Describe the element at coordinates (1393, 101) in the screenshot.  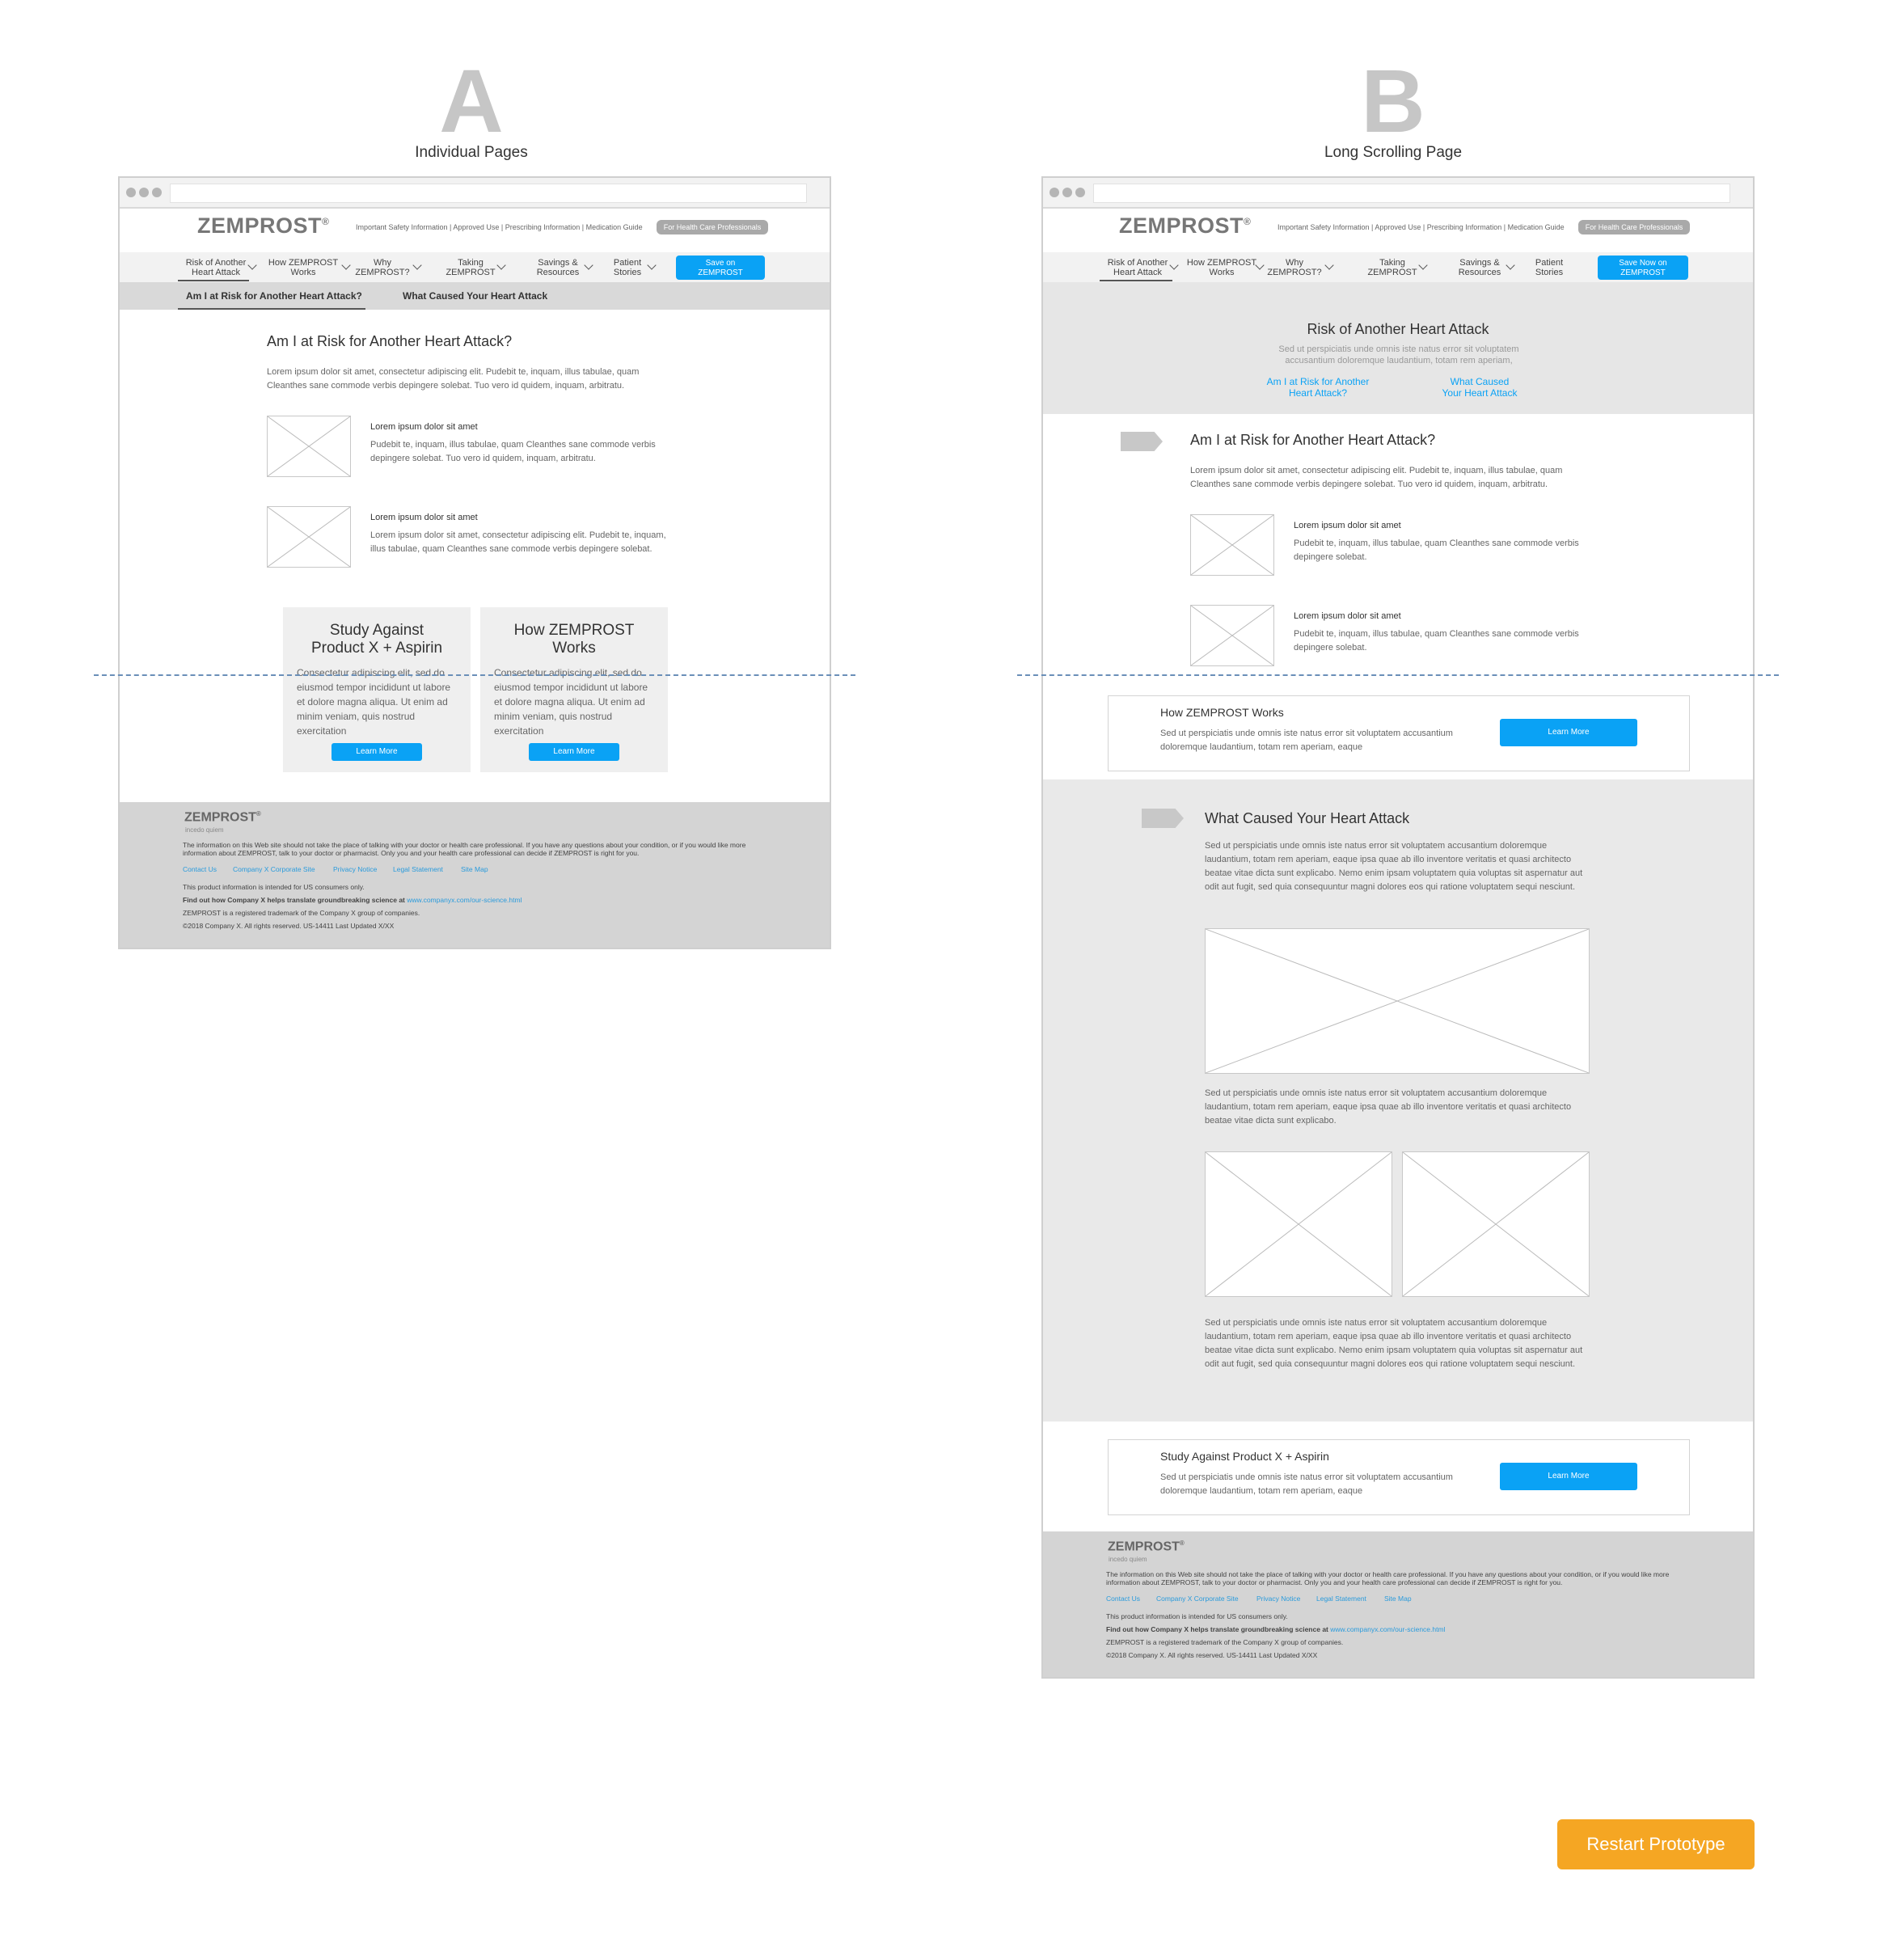
I see `variant-b-letter: B` at that location.